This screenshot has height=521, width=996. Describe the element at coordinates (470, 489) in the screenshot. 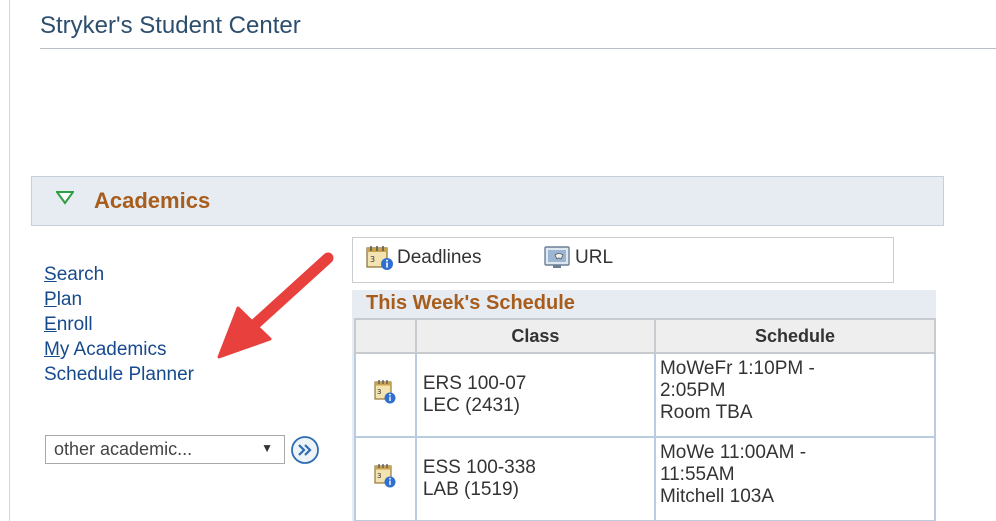

I see `class-component: LAB (1519)` at that location.